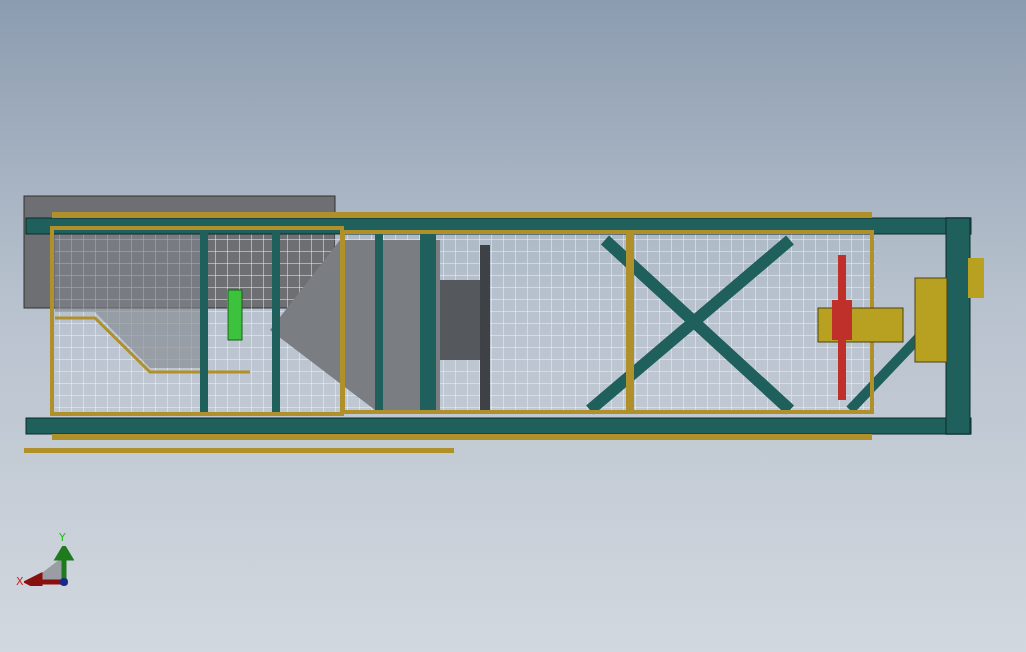 The width and height of the screenshot is (1026, 652). I want to click on y-axis-label: Y, so click(62, 538).